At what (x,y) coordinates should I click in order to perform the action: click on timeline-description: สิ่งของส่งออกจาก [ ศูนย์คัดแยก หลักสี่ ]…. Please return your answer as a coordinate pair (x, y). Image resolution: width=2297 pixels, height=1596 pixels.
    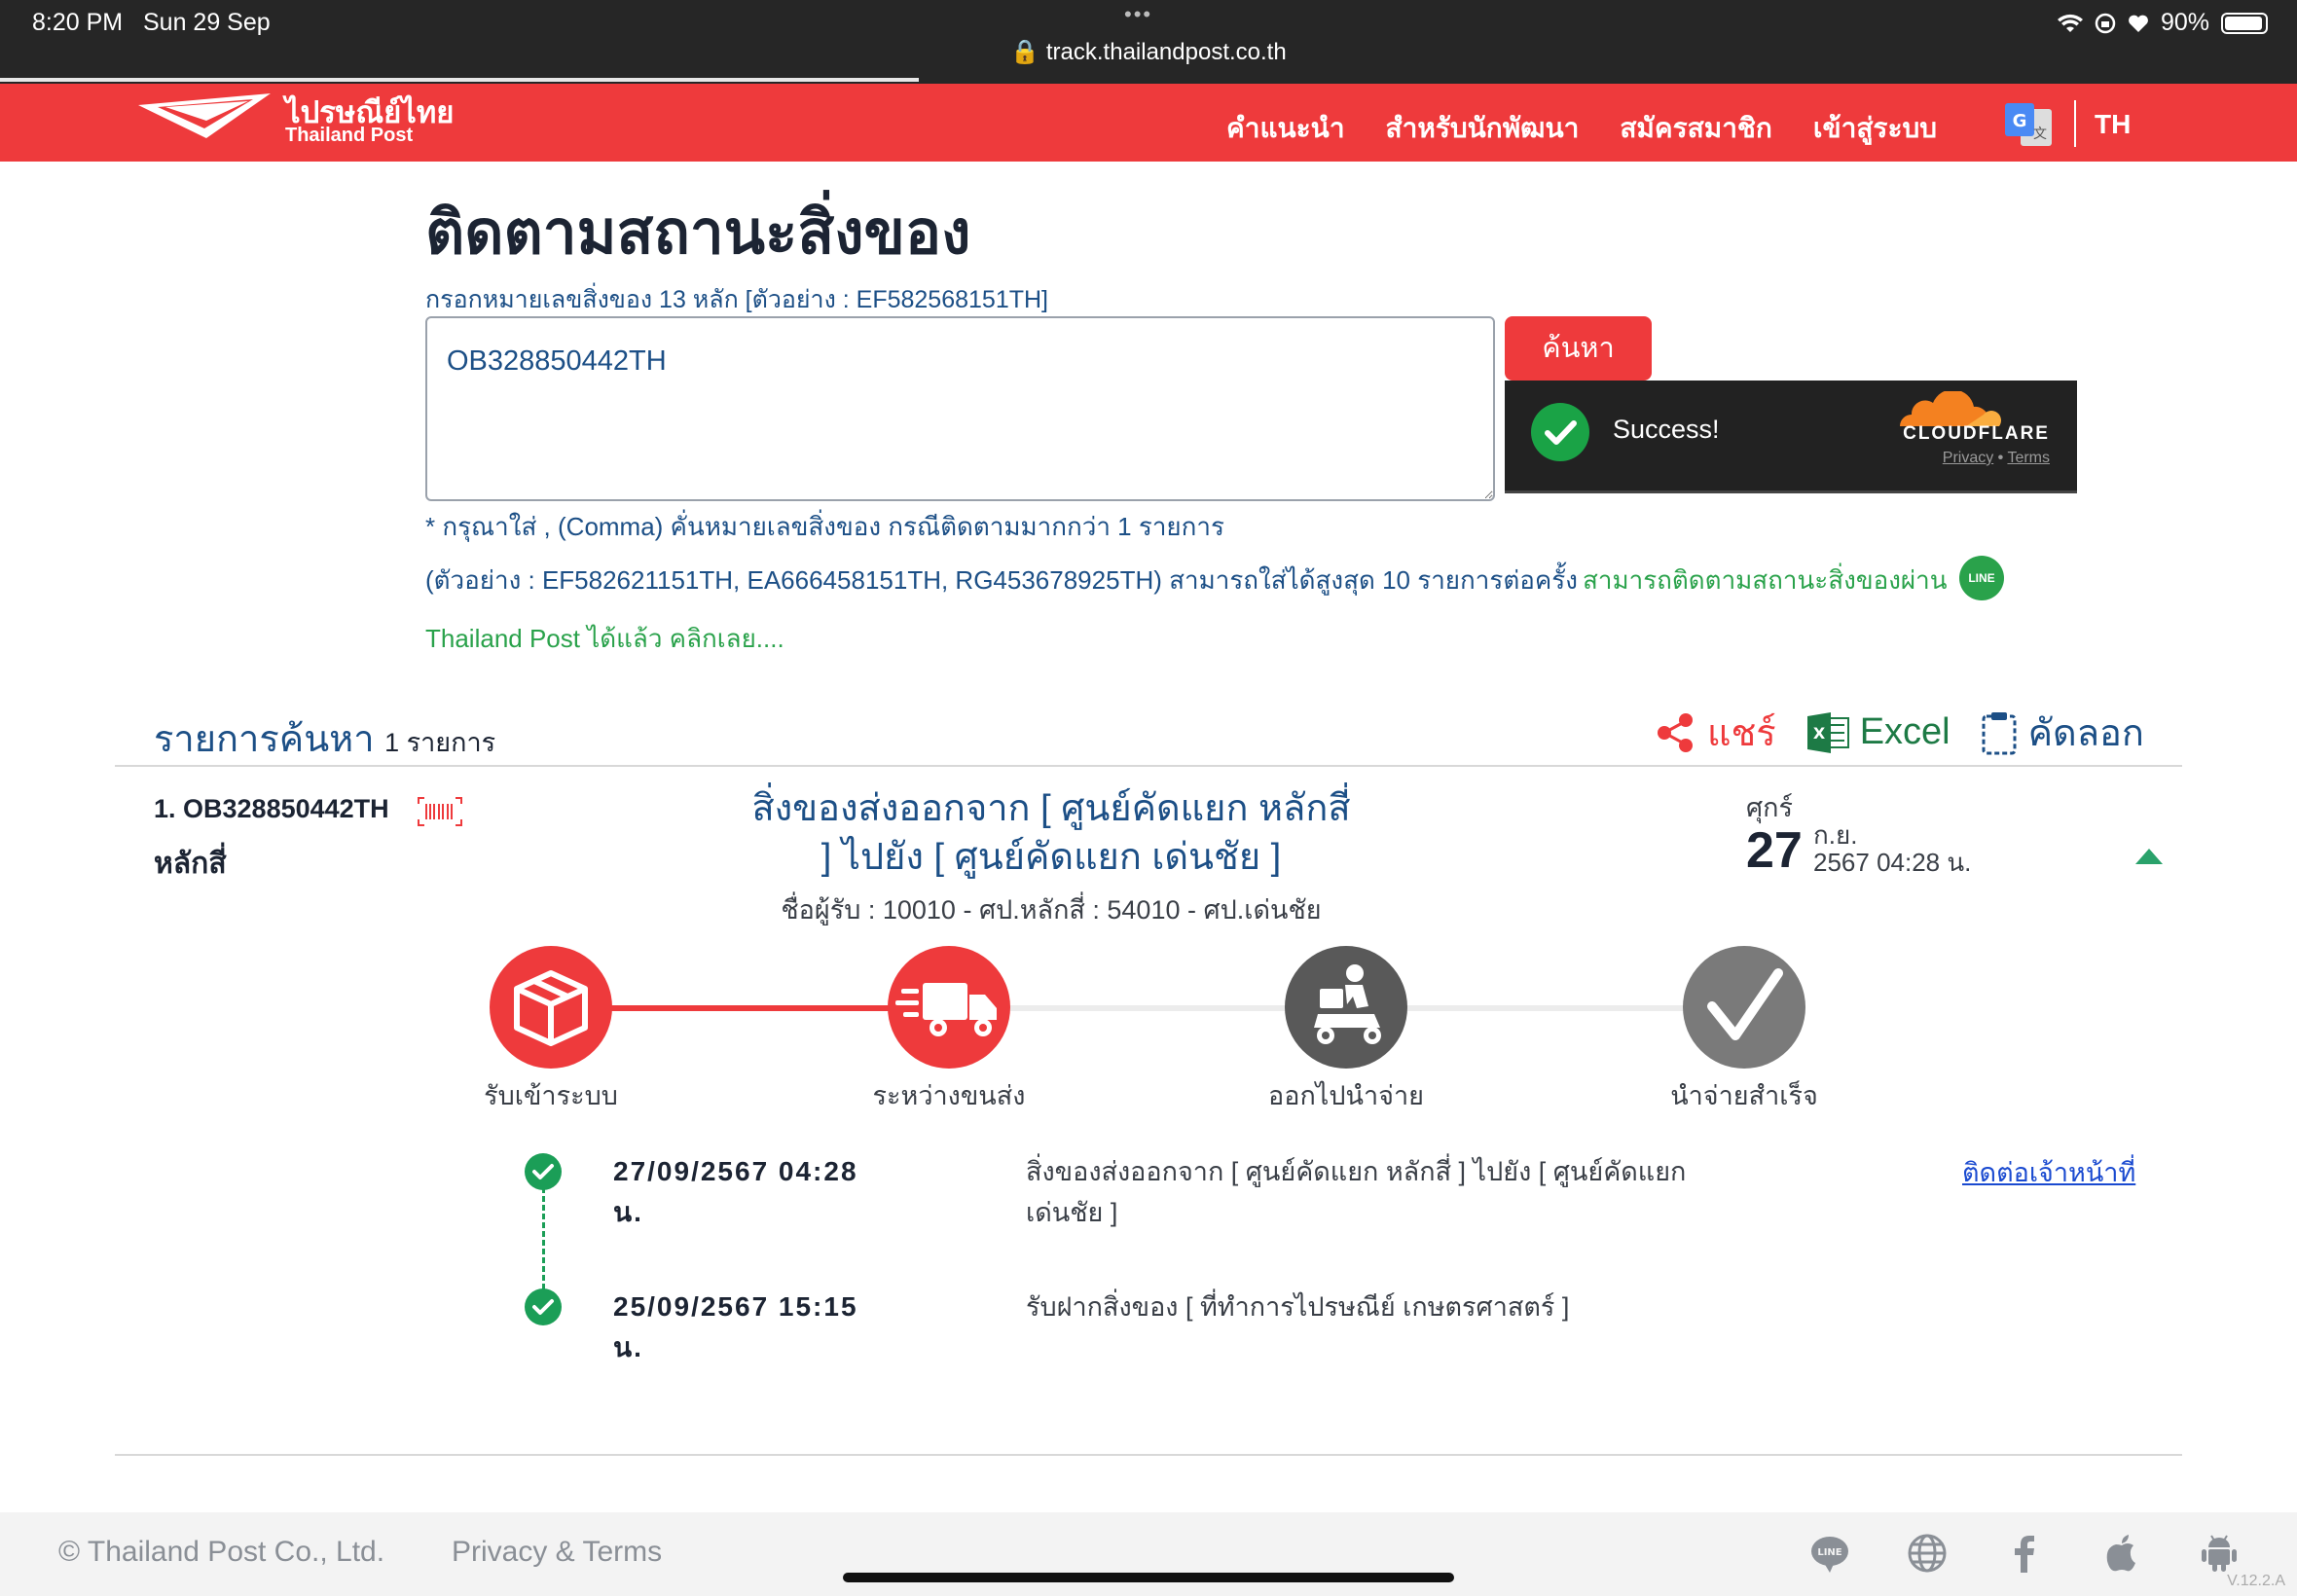
    Looking at the image, I should click on (1356, 1192).